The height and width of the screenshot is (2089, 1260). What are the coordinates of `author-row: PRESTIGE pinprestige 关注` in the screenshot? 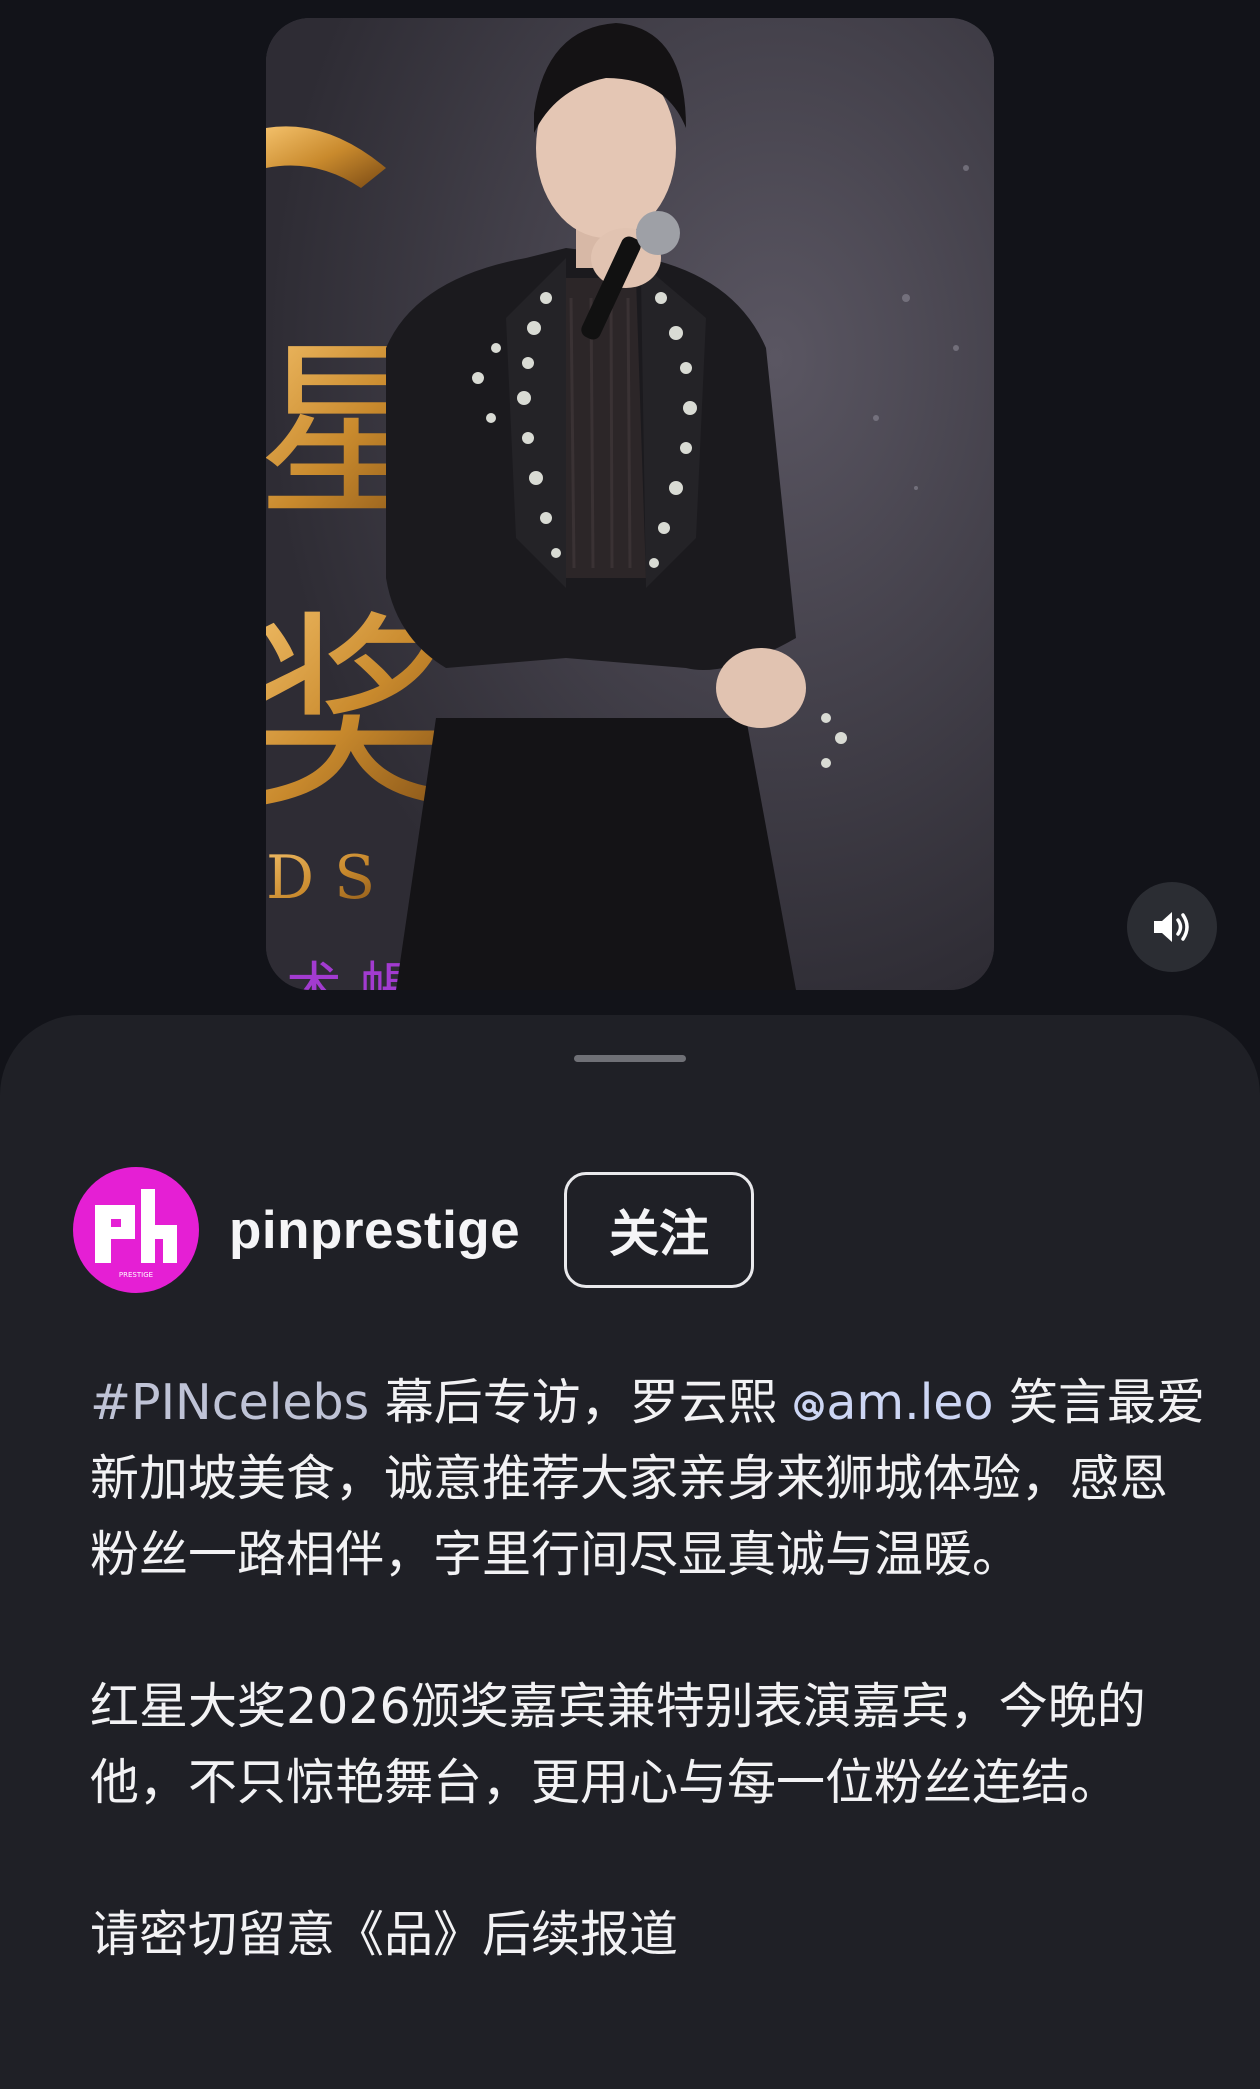 It's located at (414, 1230).